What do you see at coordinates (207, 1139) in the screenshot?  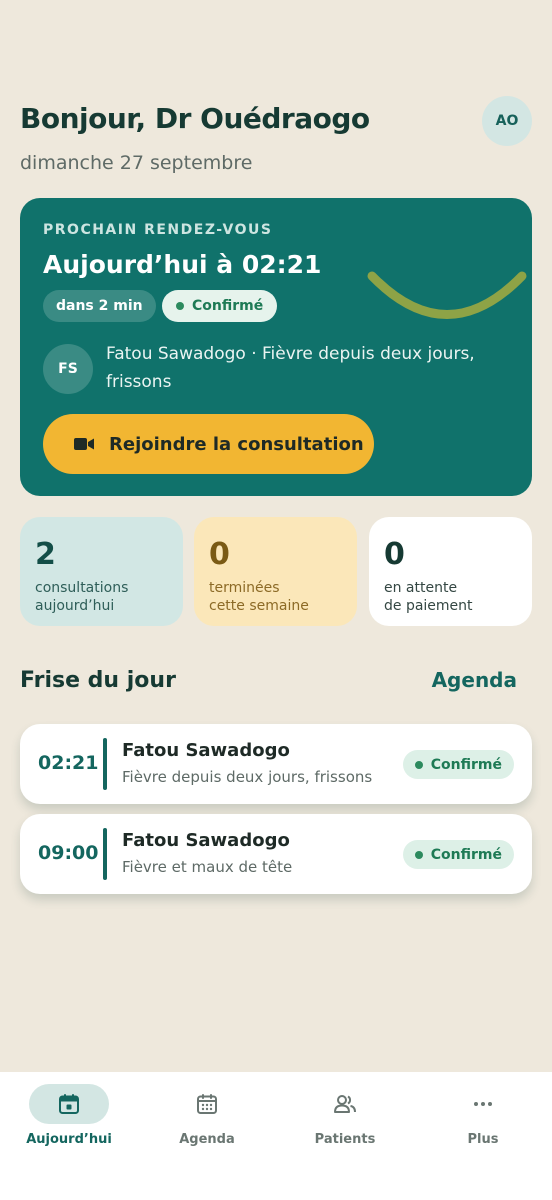 I see `nav-label: Agenda` at bounding box center [207, 1139].